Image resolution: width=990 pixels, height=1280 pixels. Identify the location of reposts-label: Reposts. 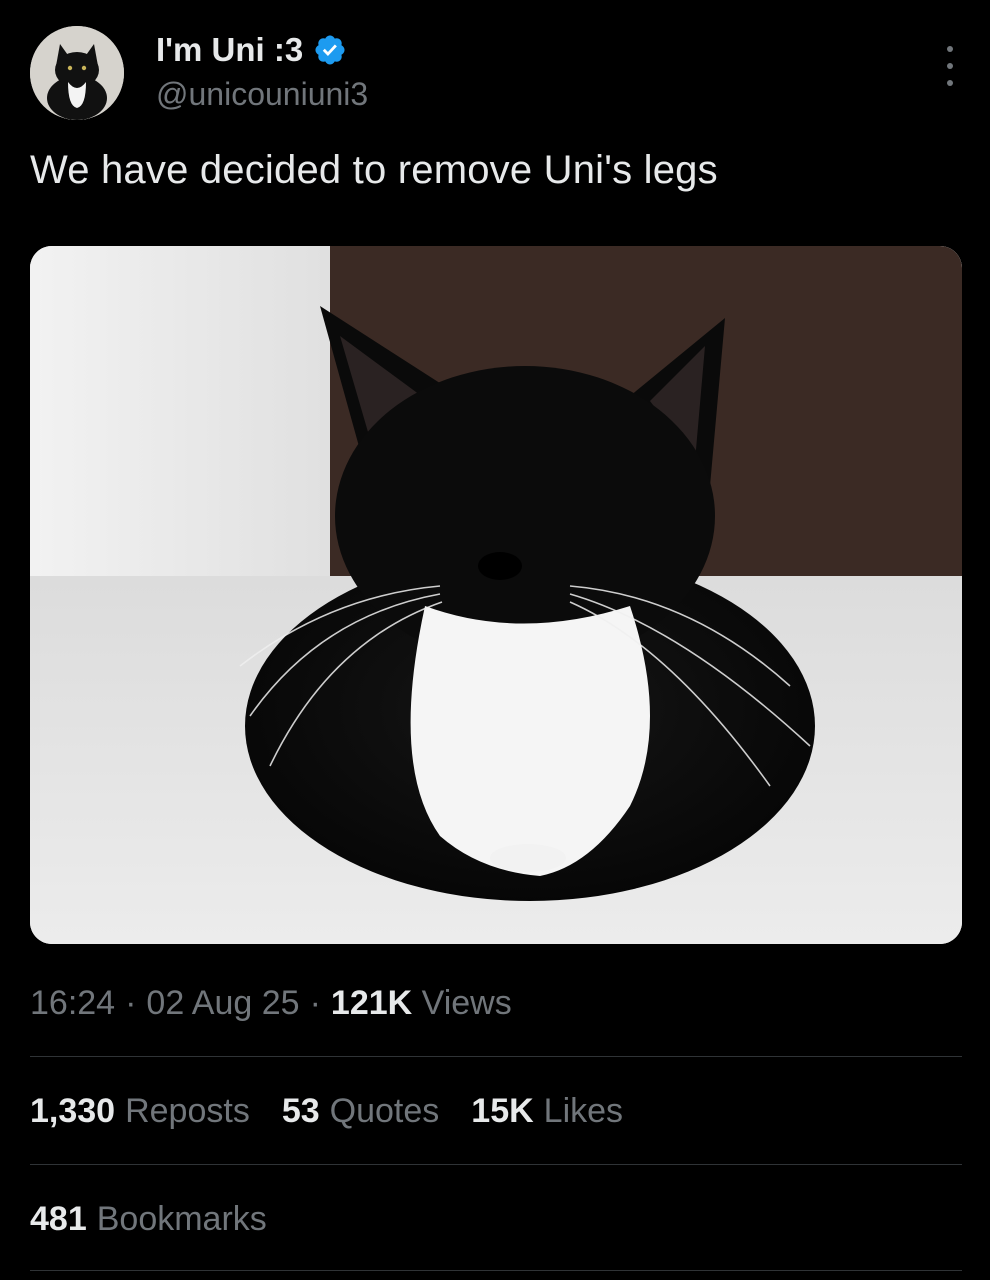
(187, 1111).